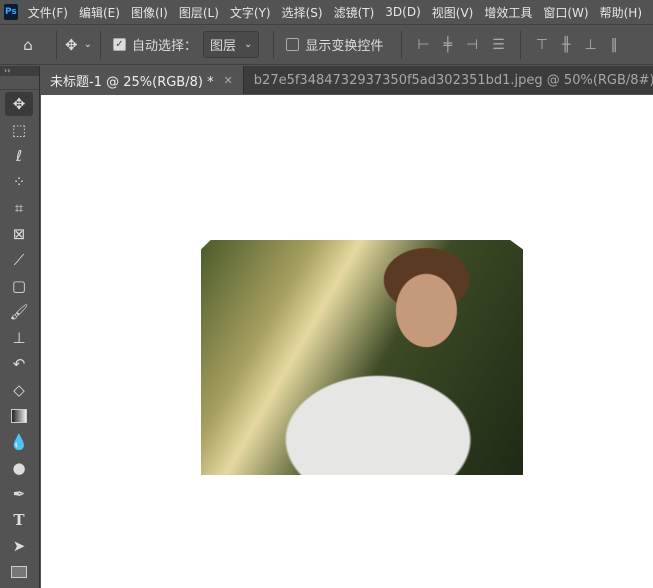  Describe the element at coordinates (250, 12) in the screenshot. I see `menu-type: 文字(Y)` at that location.